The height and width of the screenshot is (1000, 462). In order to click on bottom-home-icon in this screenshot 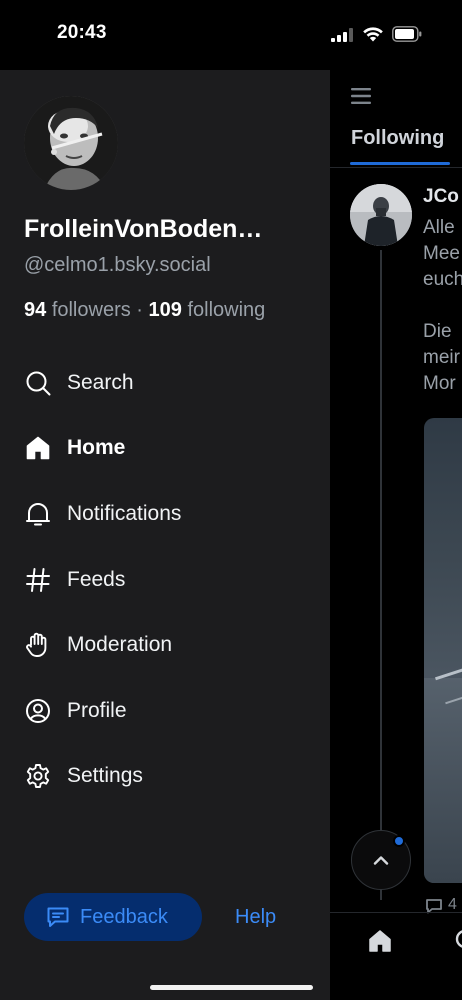, I will do `click(380, 941)`.